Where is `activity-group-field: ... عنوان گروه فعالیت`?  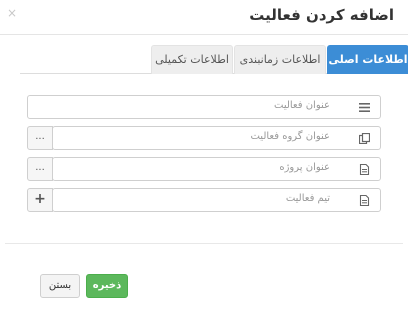
activity-group-field: ... عنوان گروه فعالیت is located at coordinates (204, 138).